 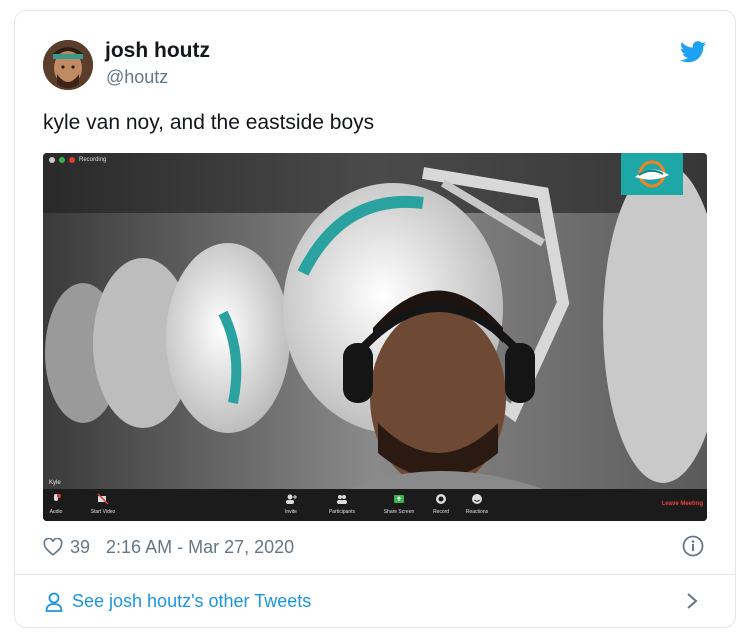 I want to click on other-tweets-label: See josh houtz's other Tweets, so click(x=192, y=601).